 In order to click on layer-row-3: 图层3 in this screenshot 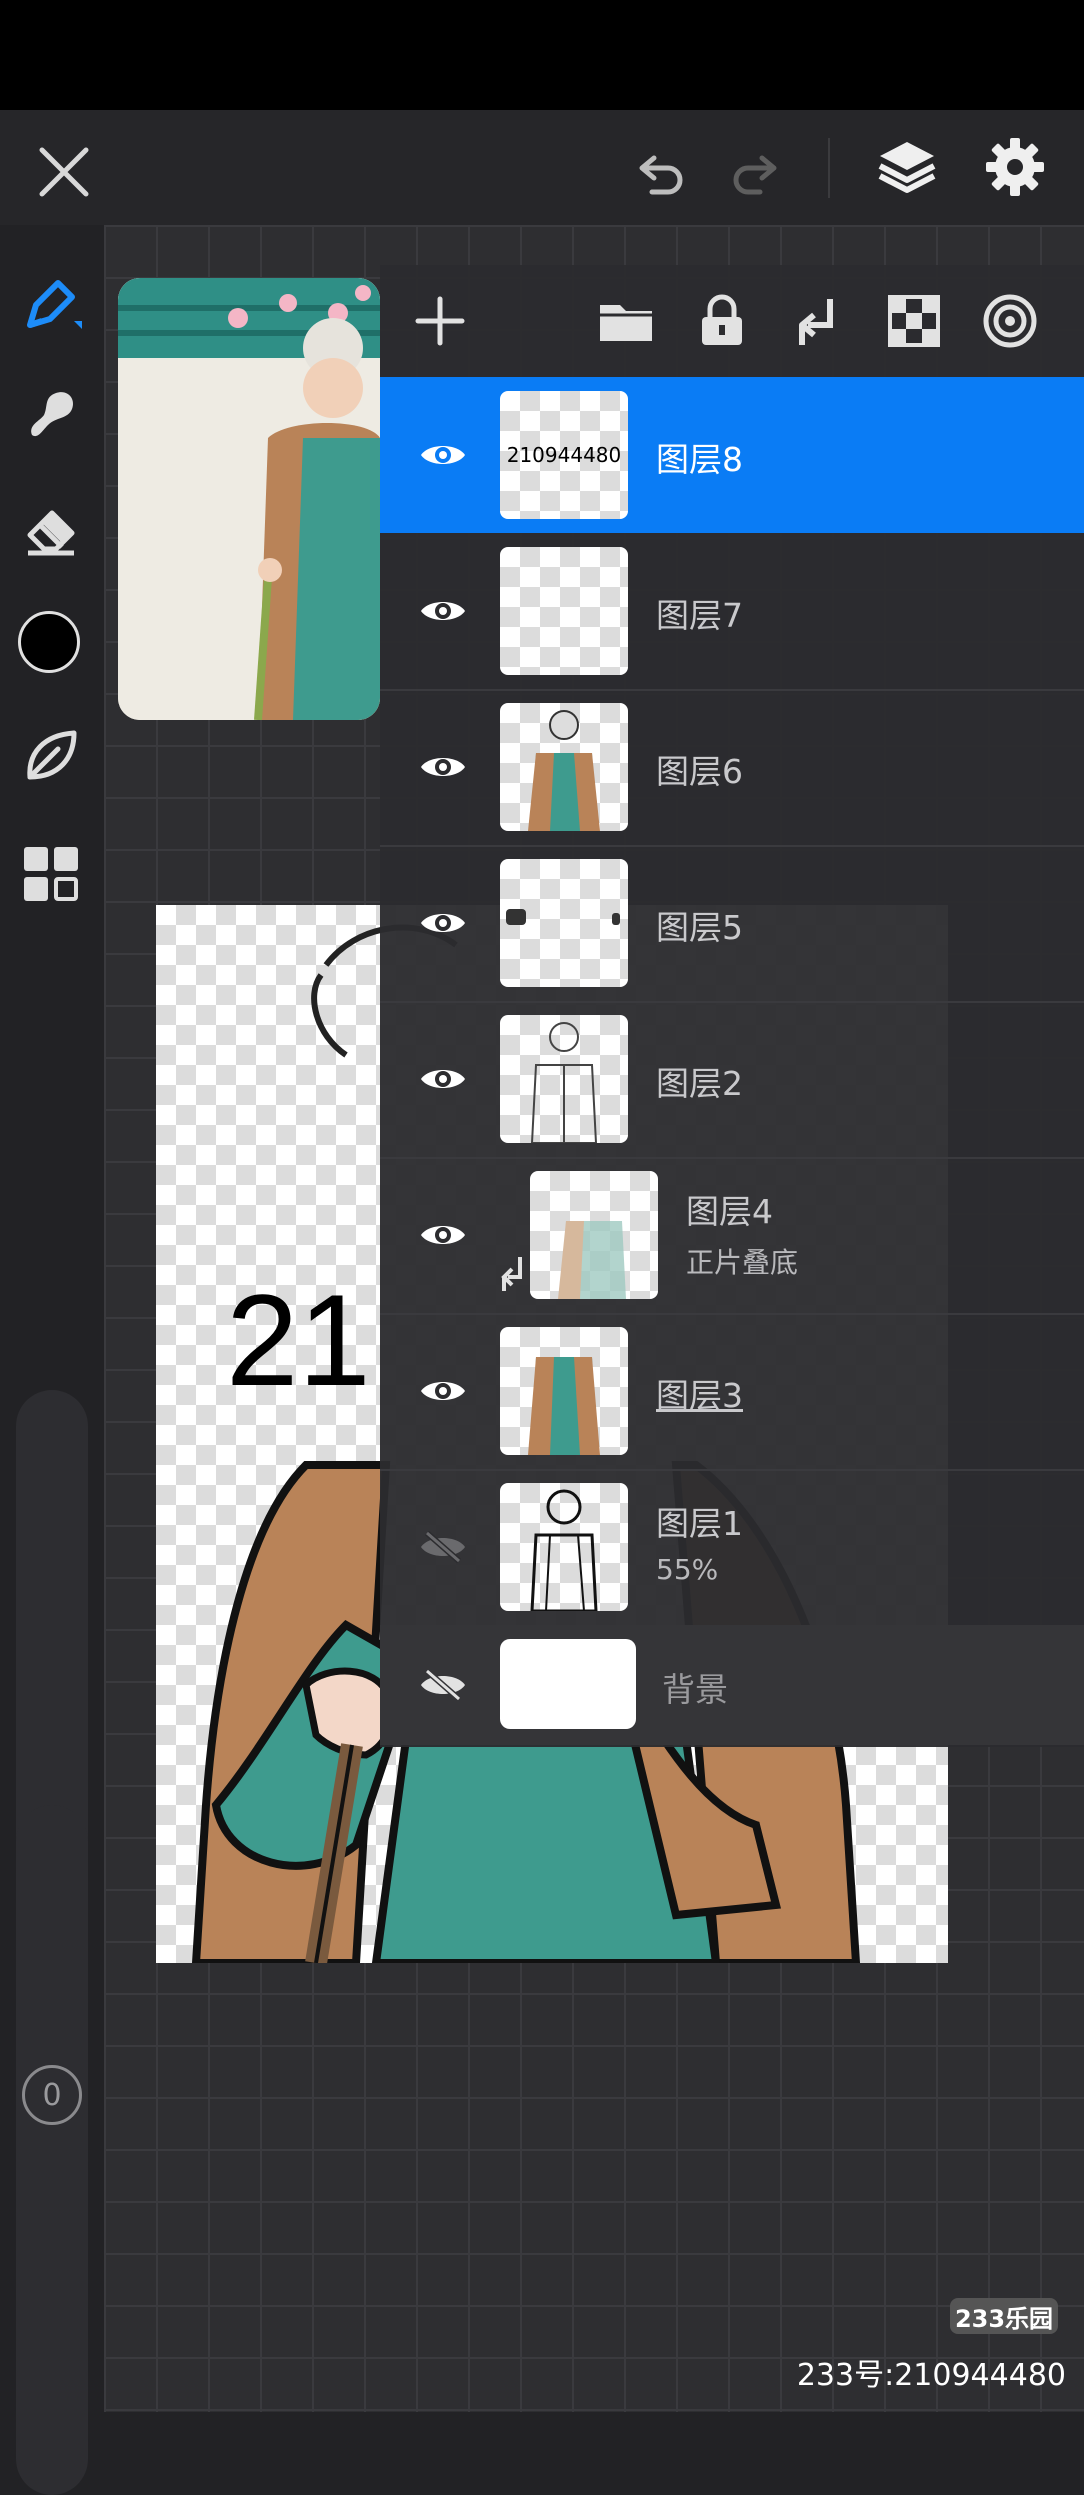, I will do `click(732, 1392)`.